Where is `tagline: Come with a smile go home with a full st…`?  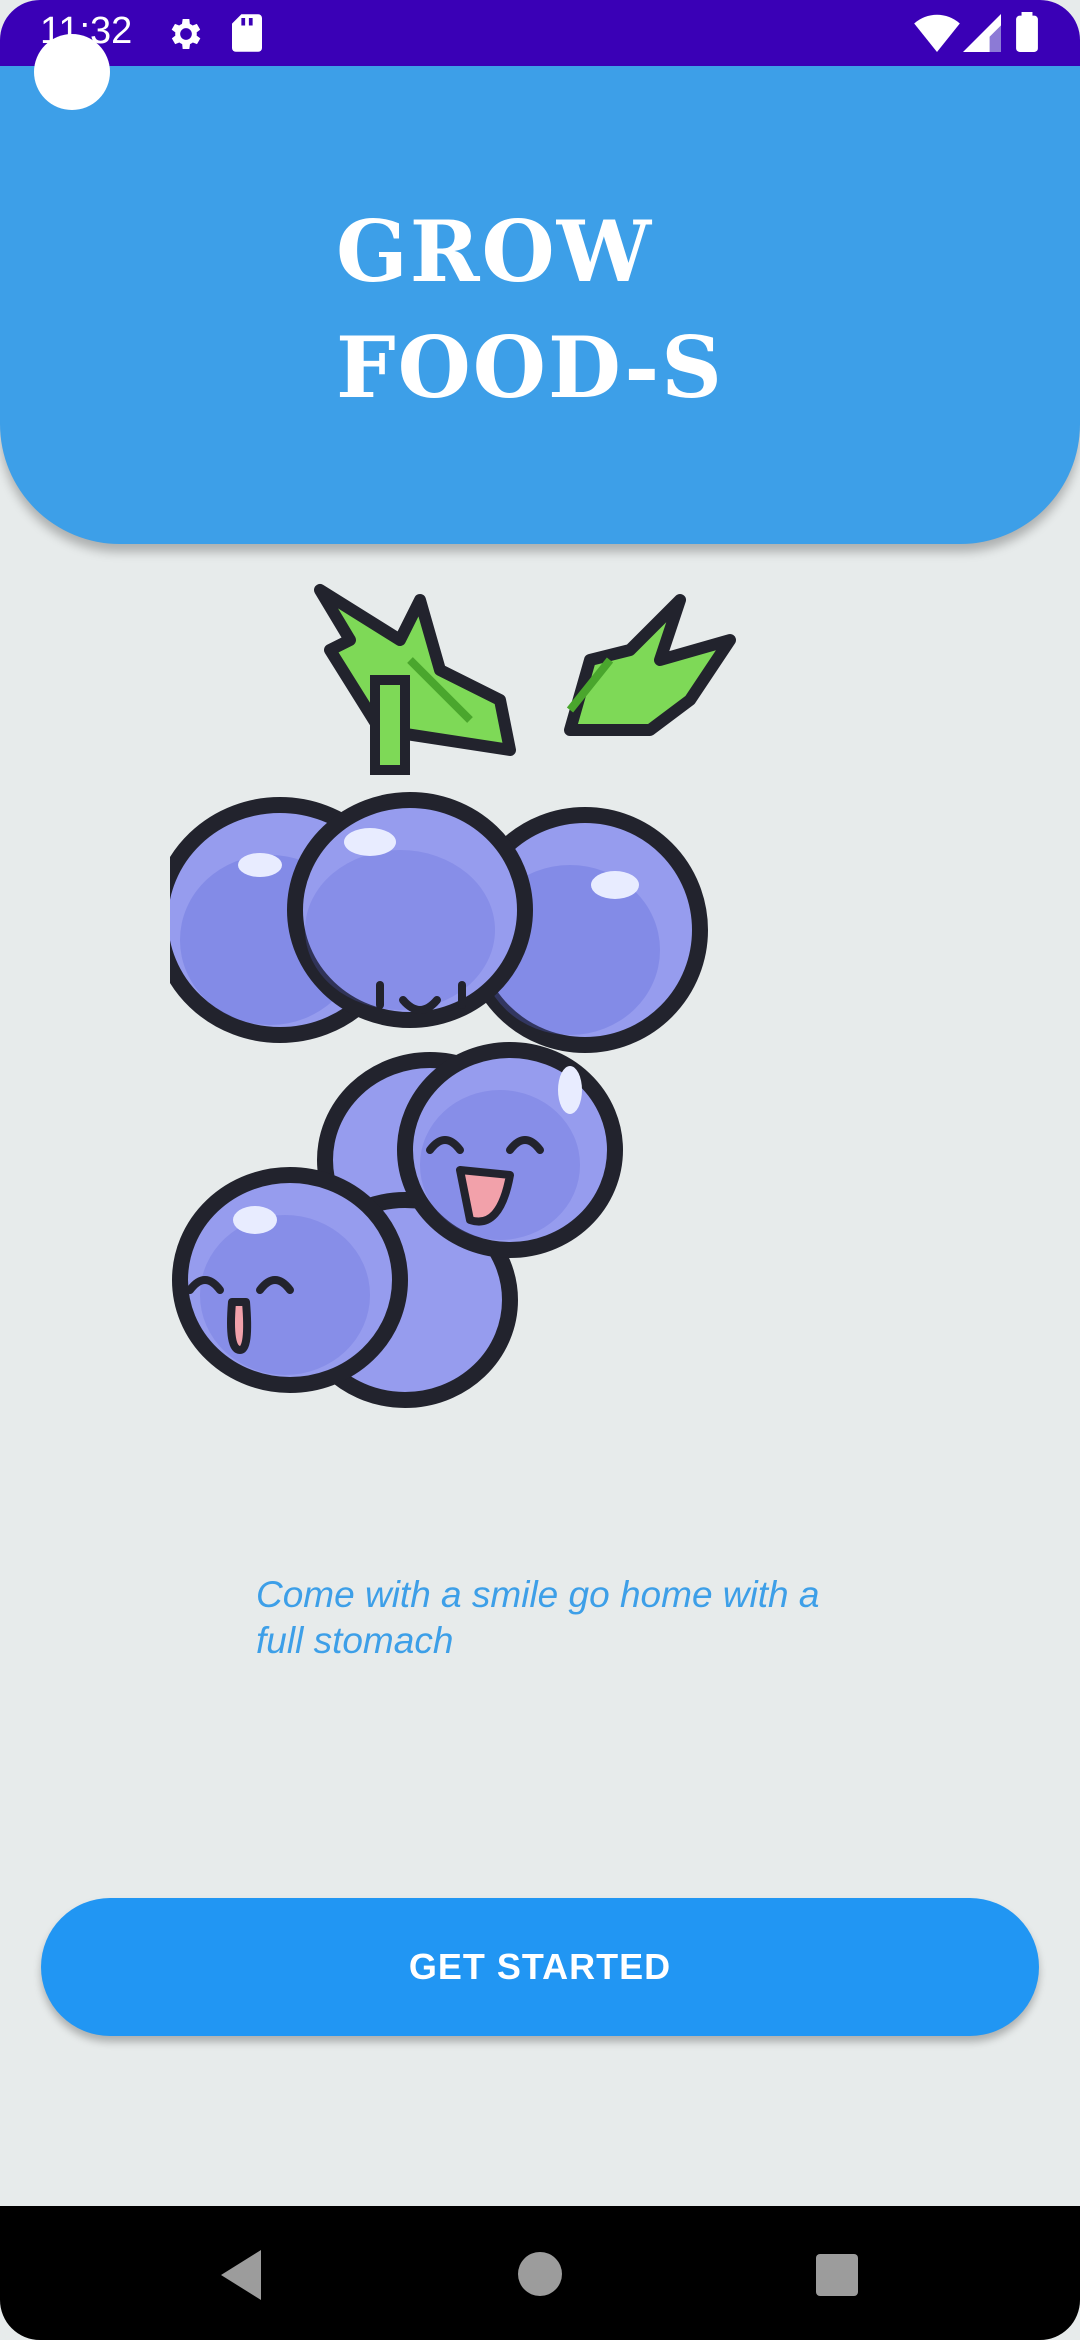 tagline: Come with a smile go home with a full st… is located at coordinates (538, 1617).